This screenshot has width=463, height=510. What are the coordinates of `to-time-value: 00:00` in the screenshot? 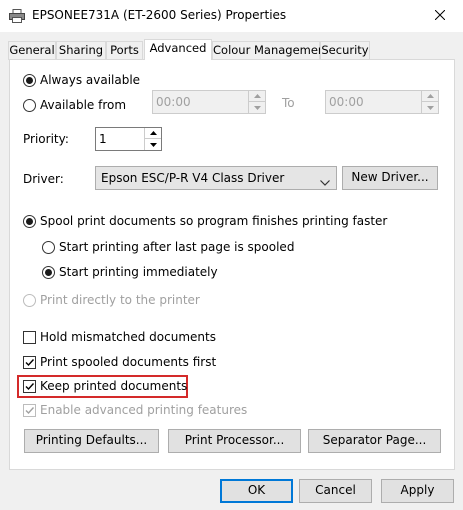 It's located at (346, 102).